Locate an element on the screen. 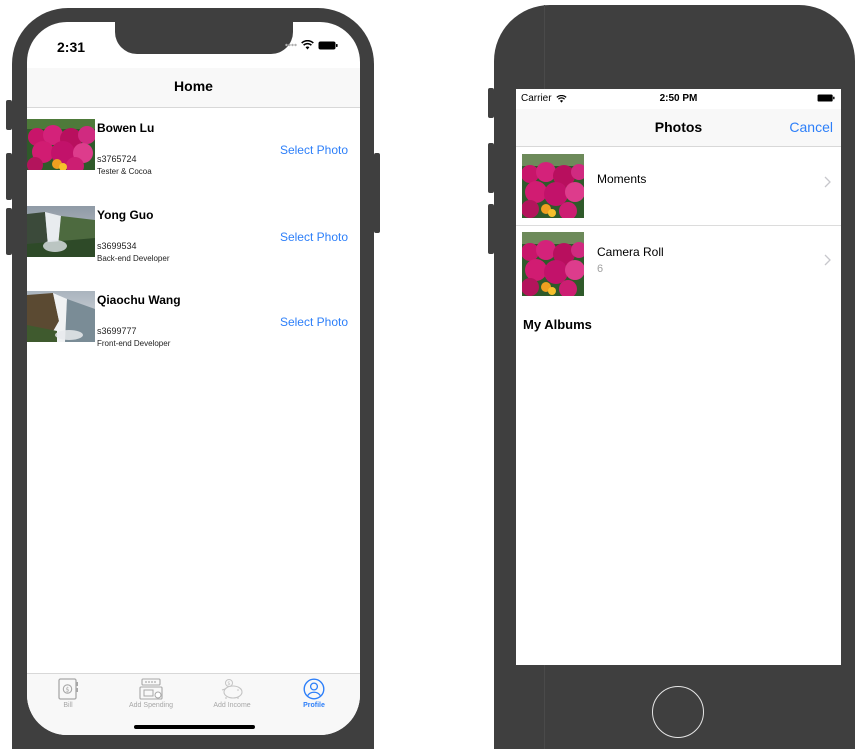  status-icons is located at coordinates (311, 45).